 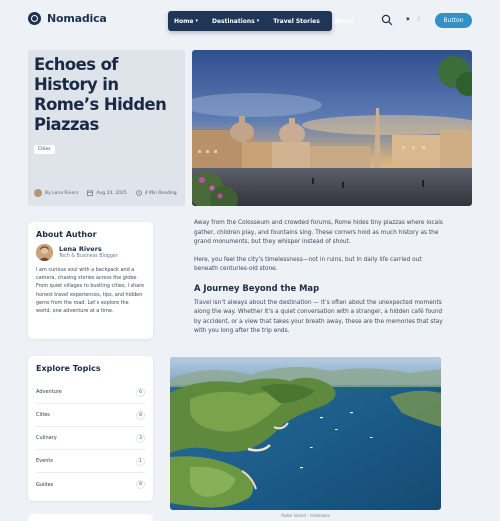 I want to click on meta-author: By Lena Rivers, so click(x=56, y=193).